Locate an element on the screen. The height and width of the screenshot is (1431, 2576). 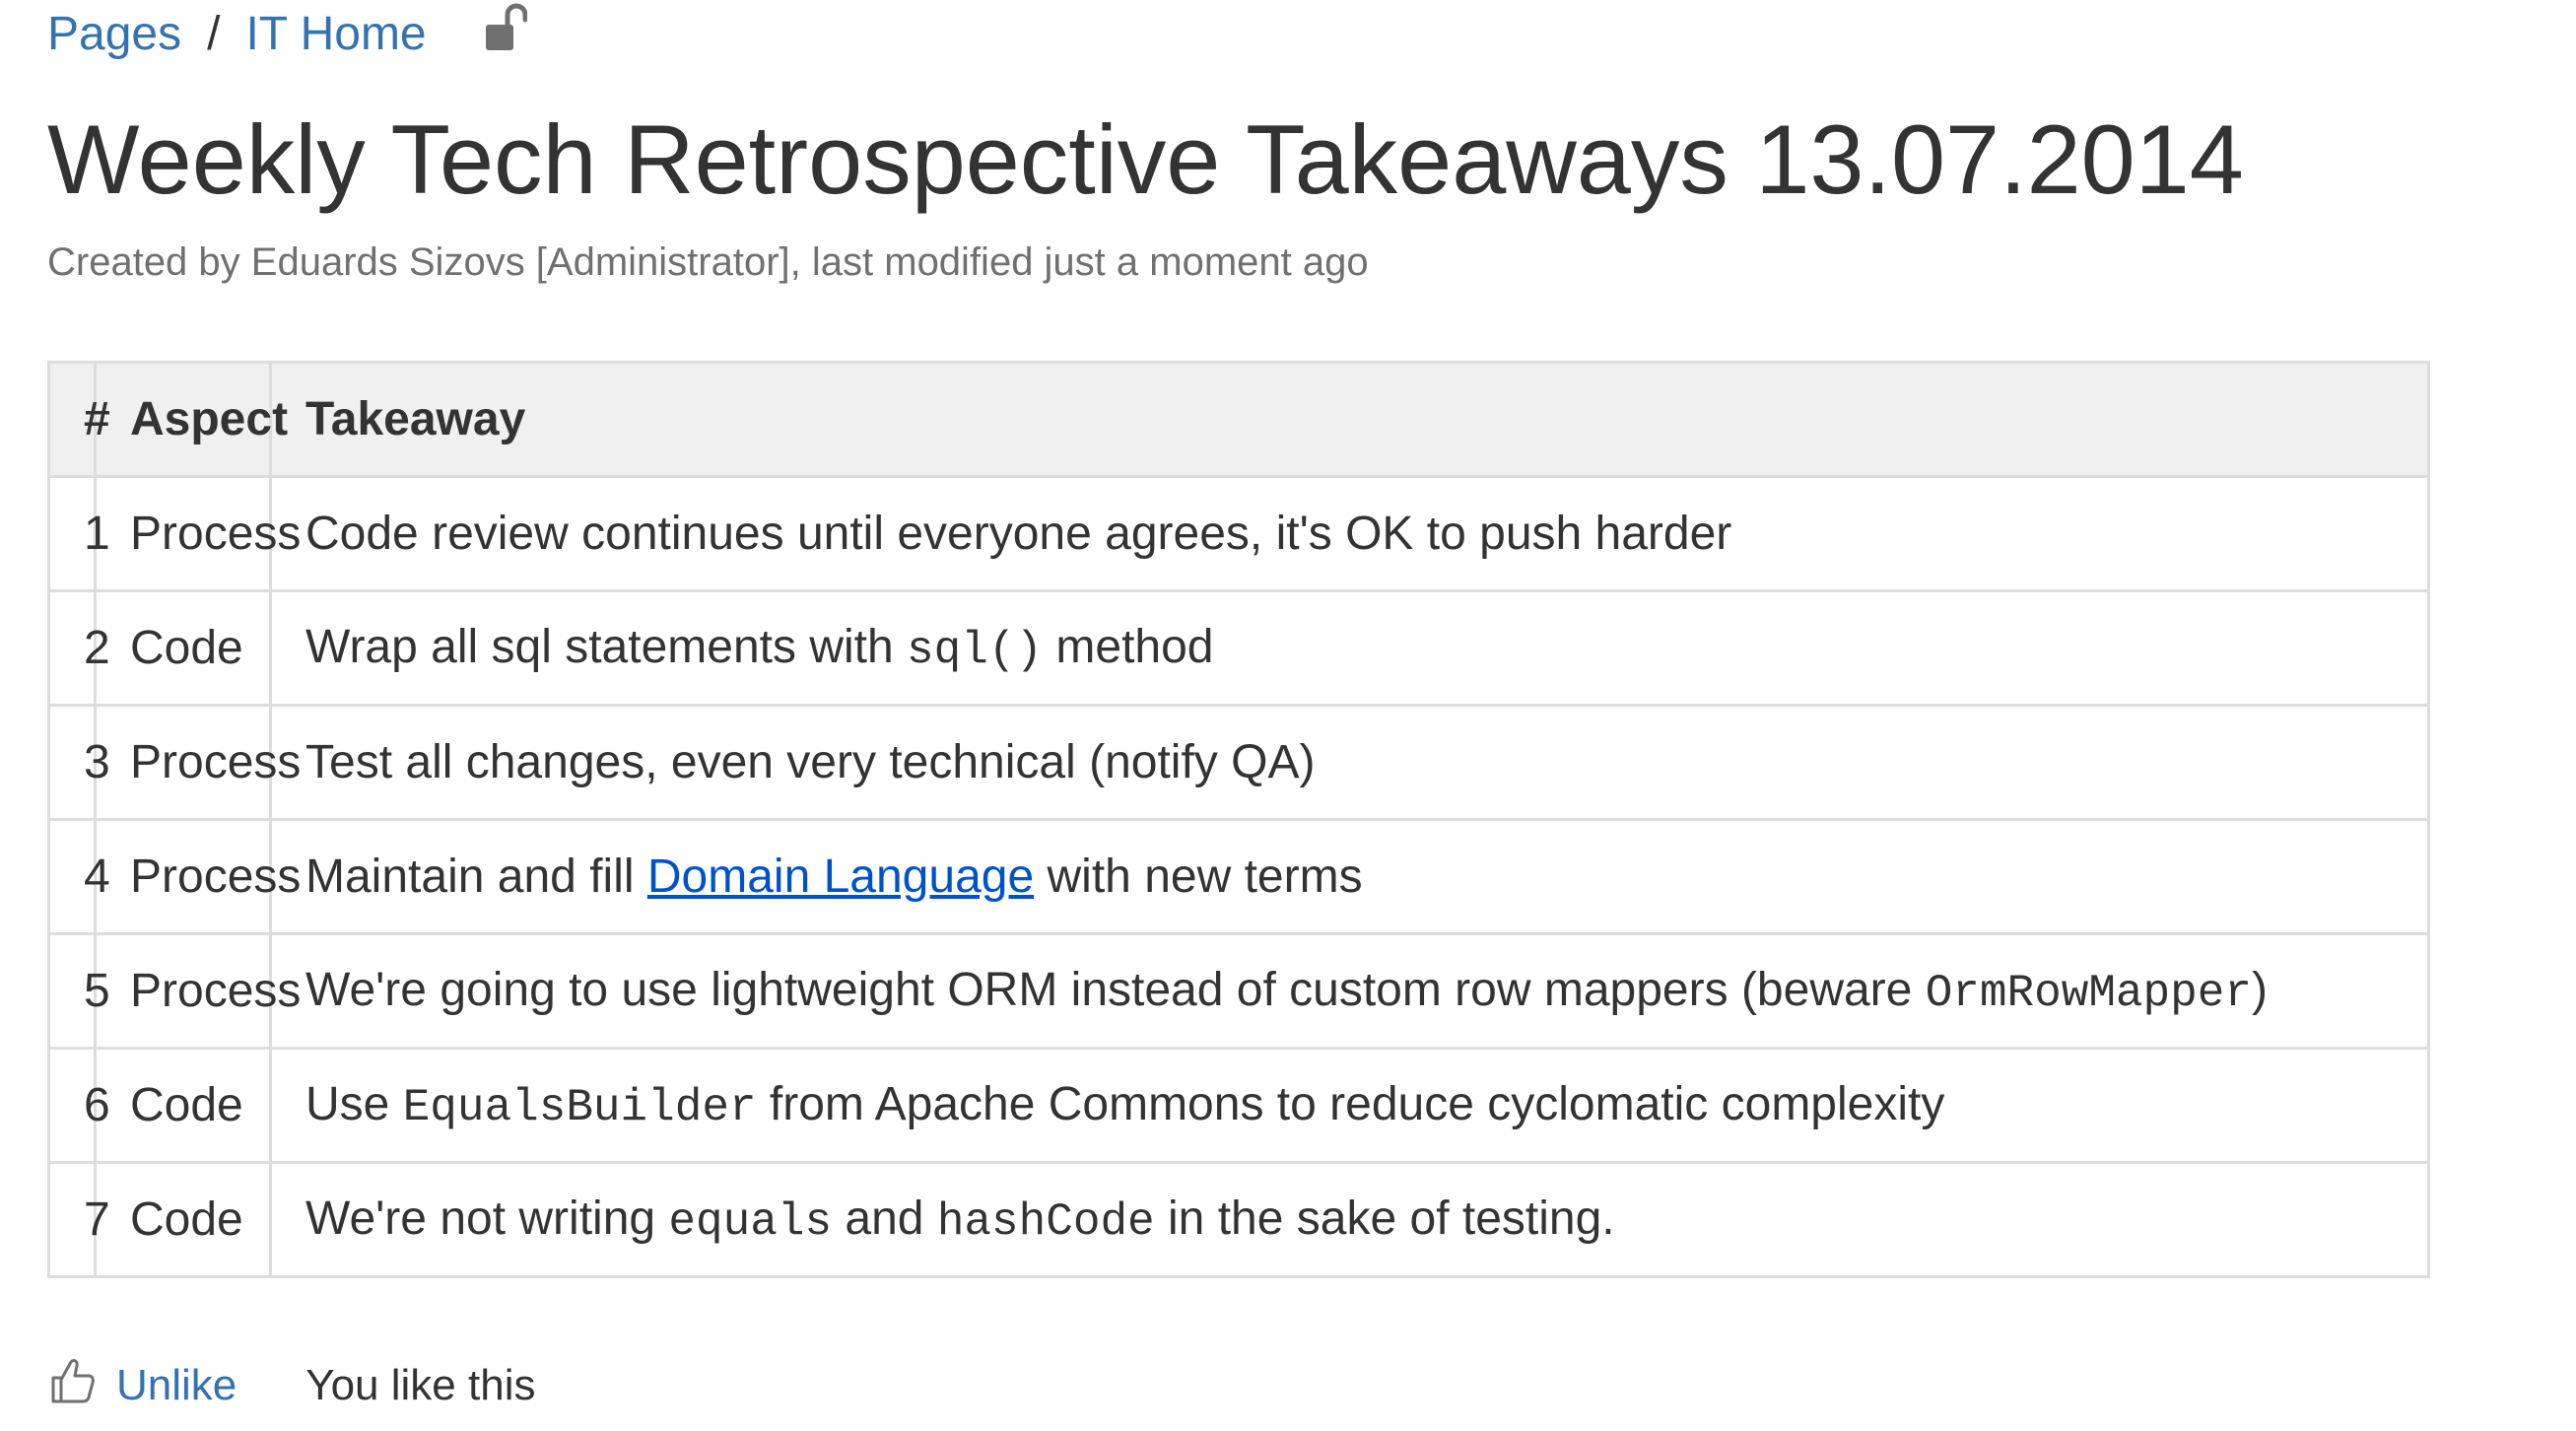
row-number: 3 is located at coordinates (78, 762).